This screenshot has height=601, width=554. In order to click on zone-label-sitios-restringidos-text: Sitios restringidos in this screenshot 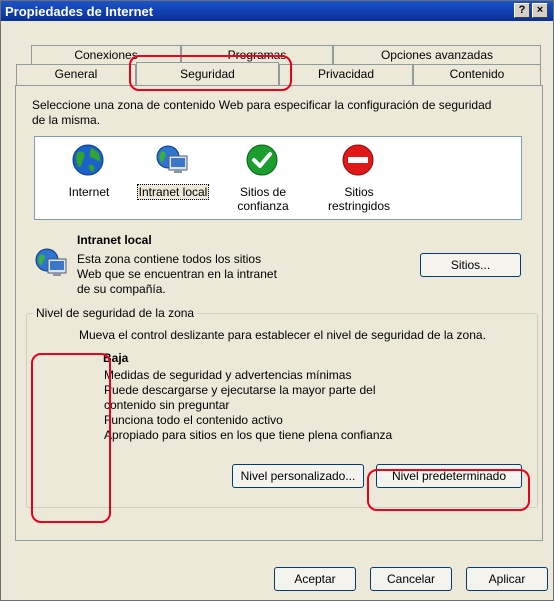, I will do `click(359, 199)`.